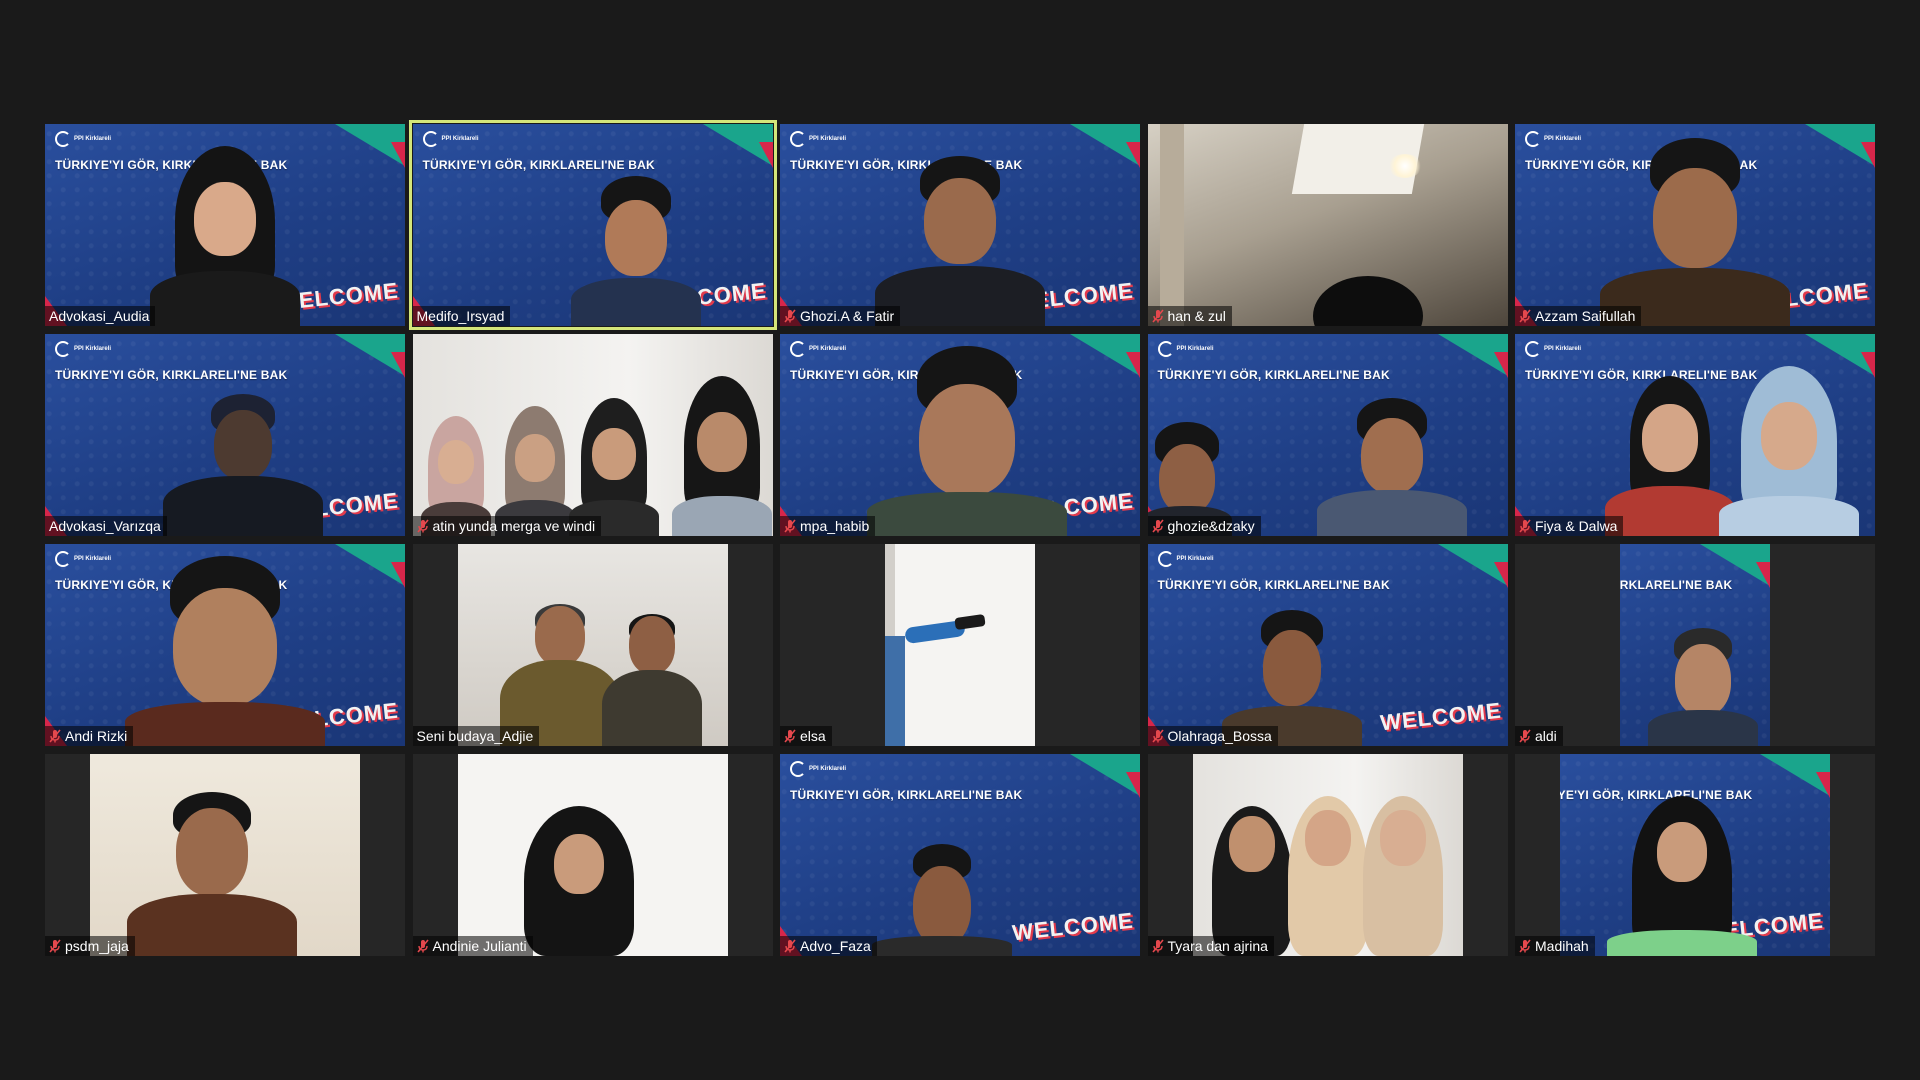 The width and height of the screenshot is (1920, 1080). Describe the element at coordinates (828, 526) in the screenshot. I see `participant-name-label: mpa_habib` at that location.